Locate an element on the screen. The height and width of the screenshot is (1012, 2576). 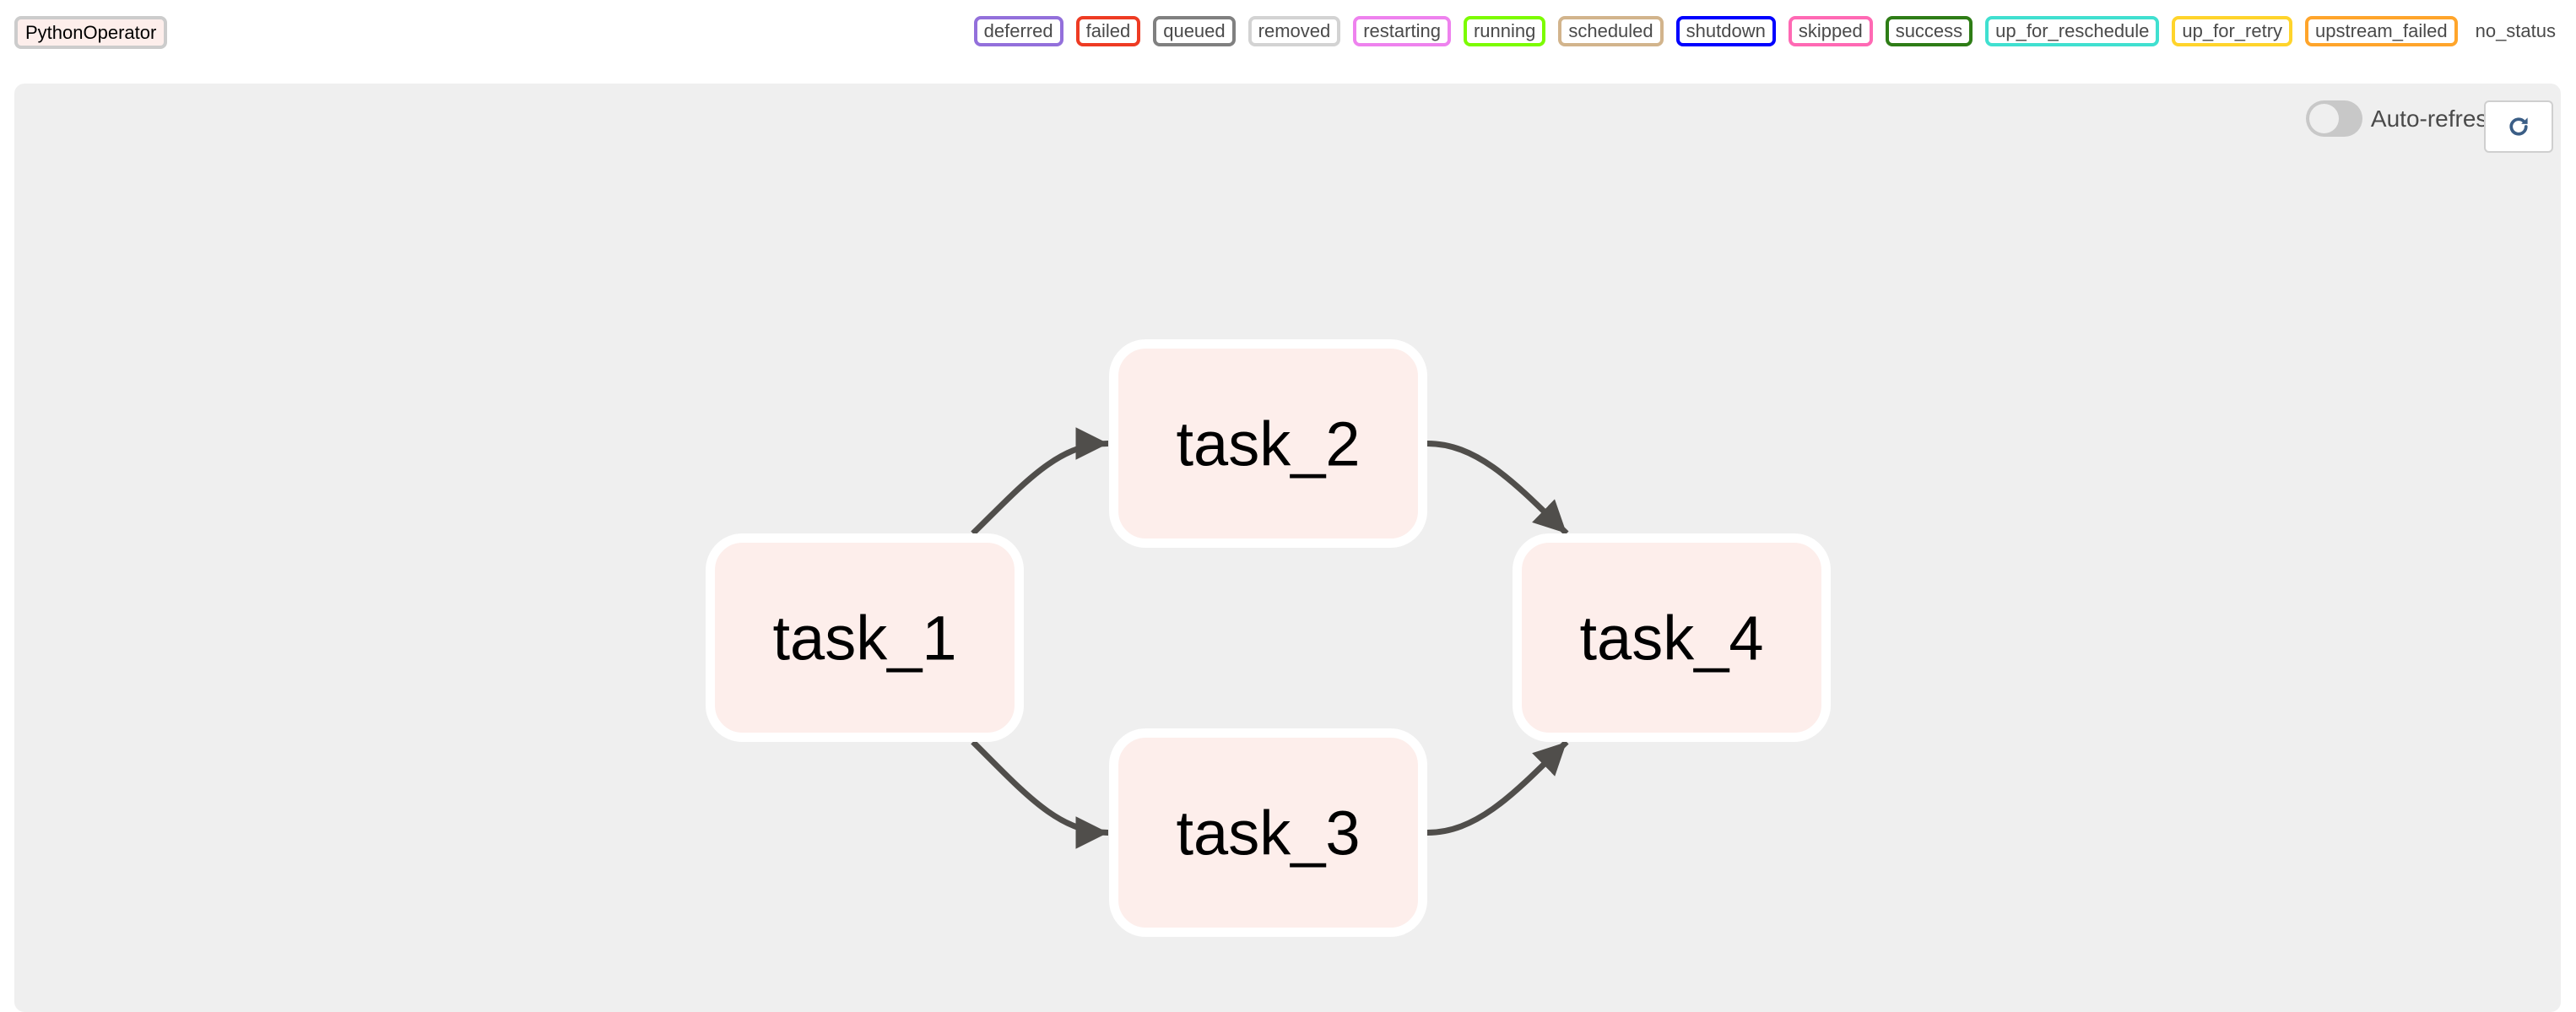
task-node-task-3: task_3 is located at coordinates (1268, 832).